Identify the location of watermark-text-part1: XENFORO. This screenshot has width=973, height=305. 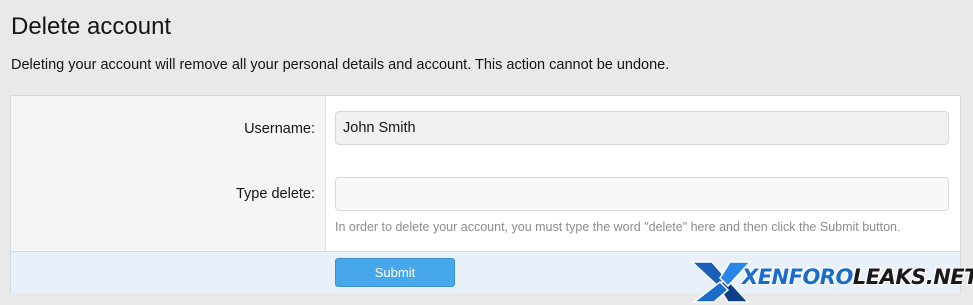
(797, 277).